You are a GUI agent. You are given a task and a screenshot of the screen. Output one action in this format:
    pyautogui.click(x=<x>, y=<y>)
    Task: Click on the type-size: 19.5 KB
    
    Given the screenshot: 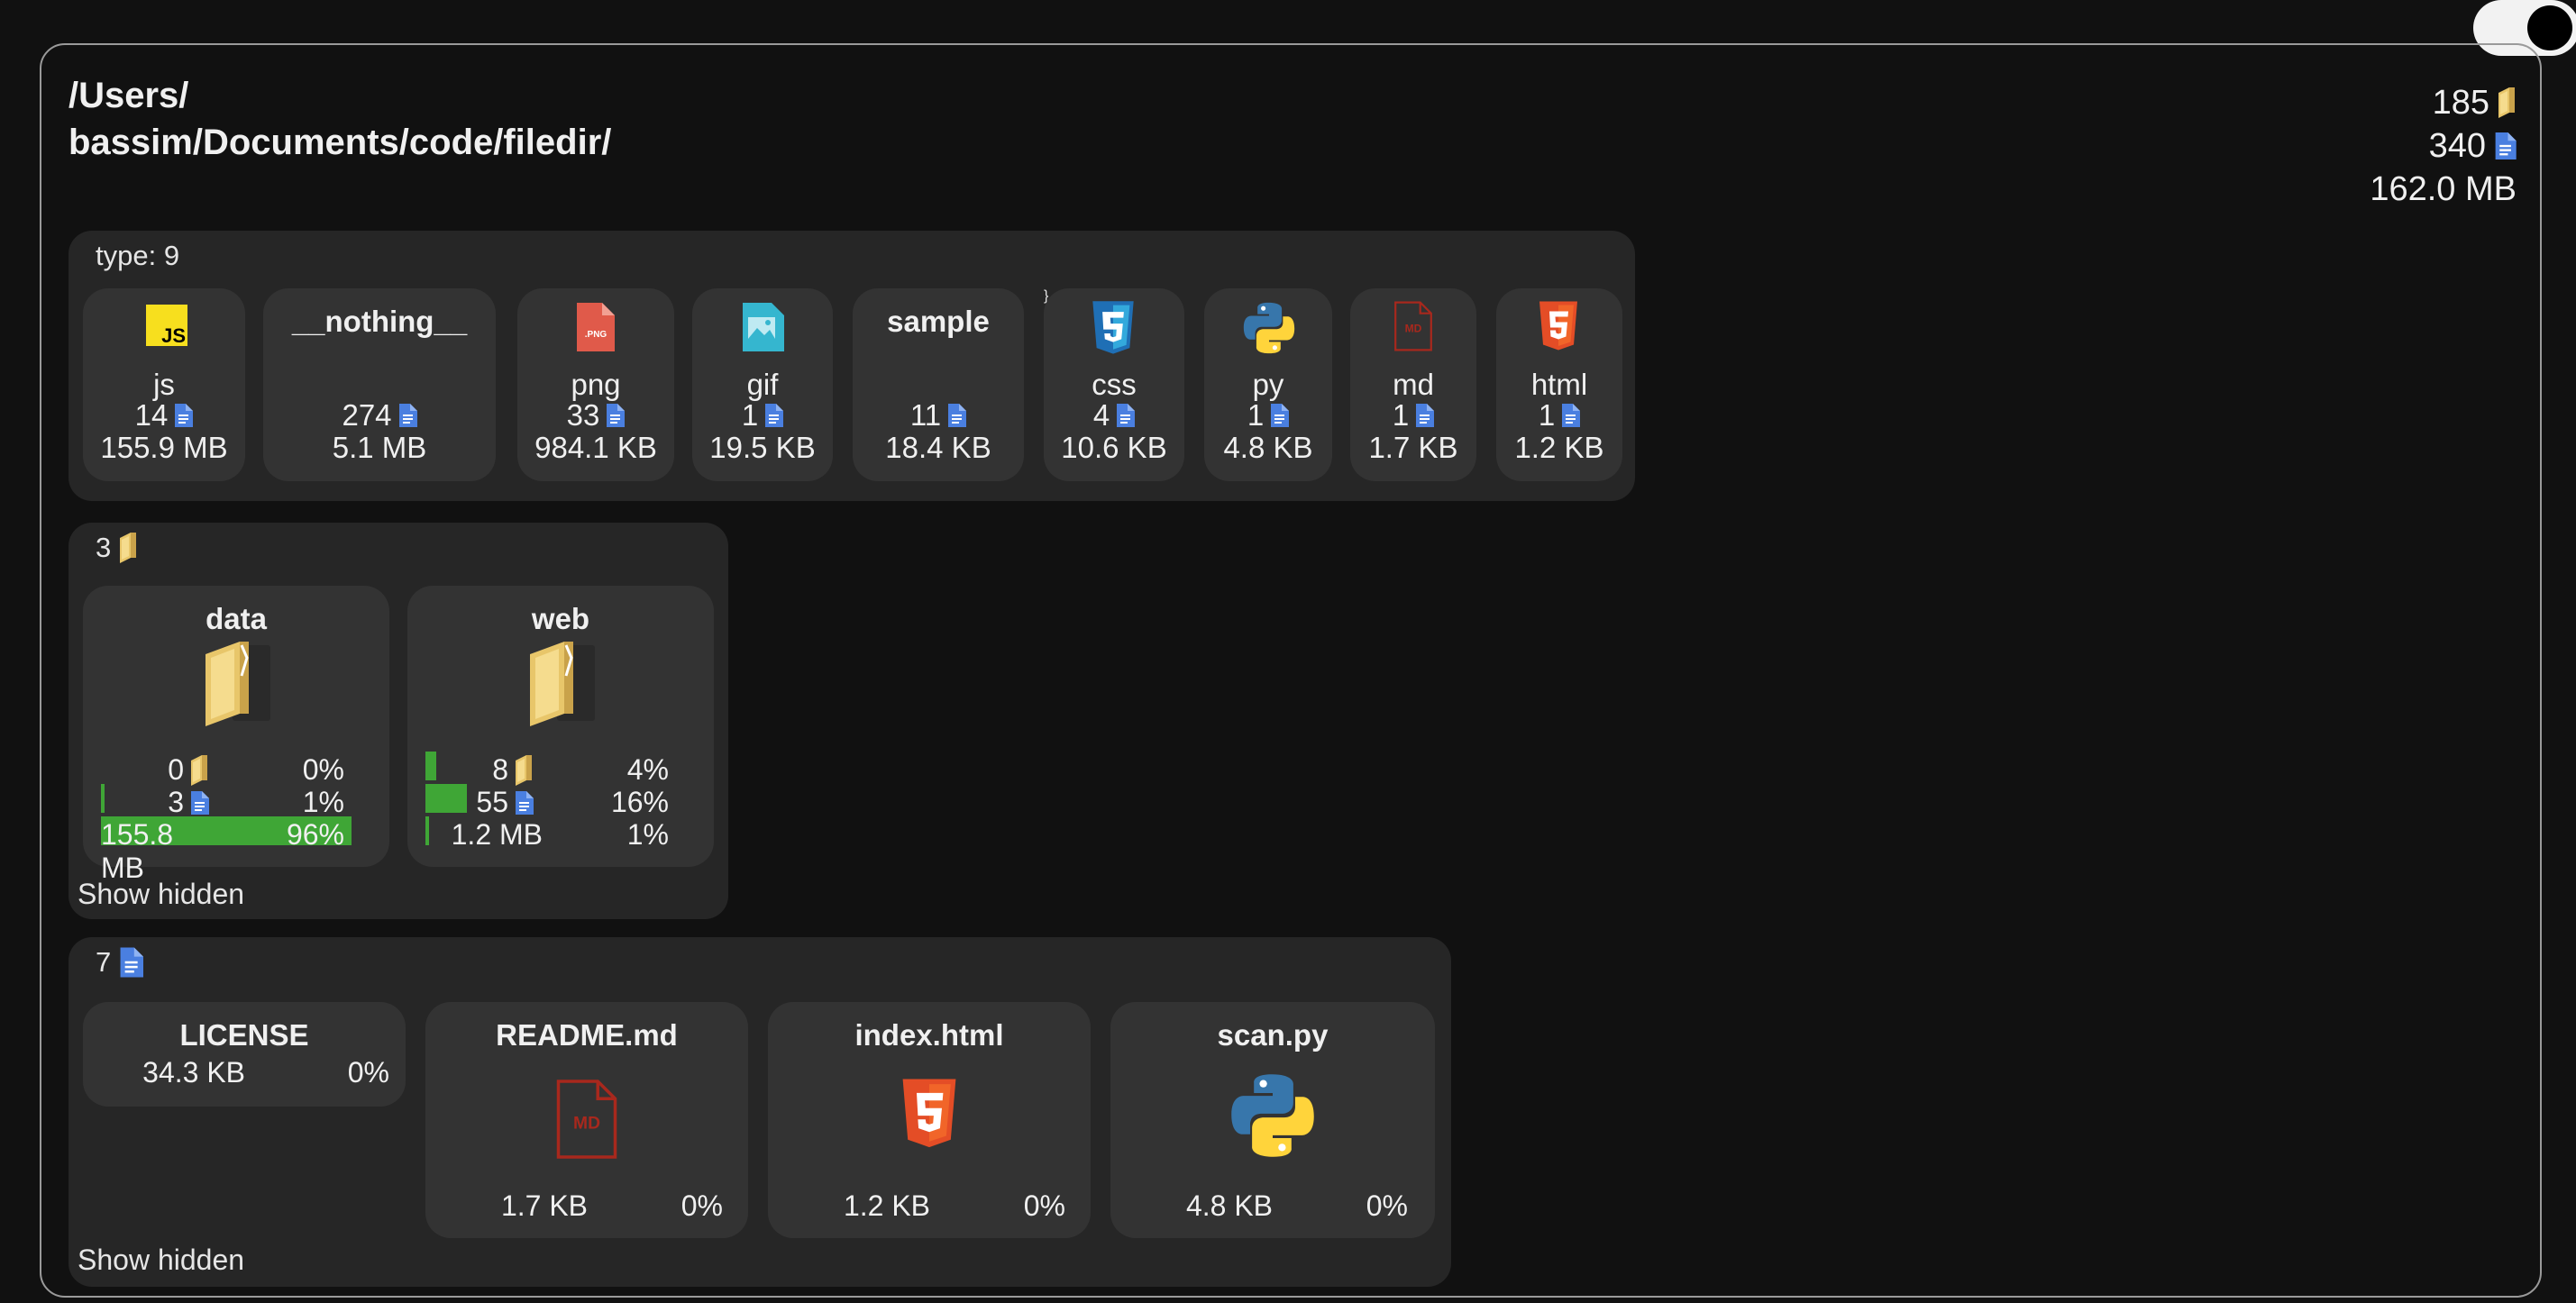 What is the action you would take?
    pyautogui.click(x=762, y=447)
    